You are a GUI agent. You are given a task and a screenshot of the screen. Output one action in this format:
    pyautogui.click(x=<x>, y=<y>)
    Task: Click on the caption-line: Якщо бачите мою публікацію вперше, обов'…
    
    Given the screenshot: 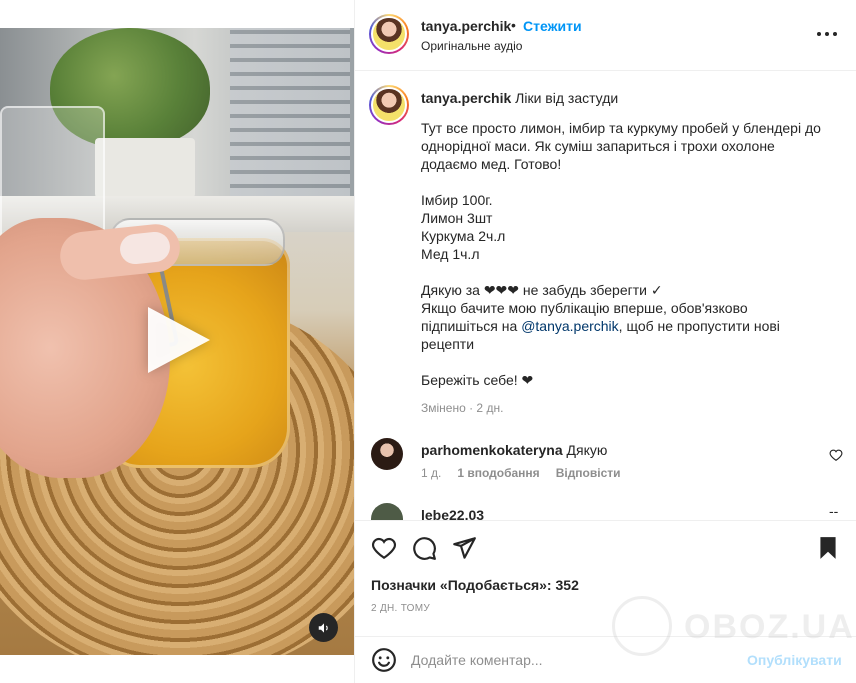 What is the action you would take?
    pyautogui.click(x=584, y=308)
    